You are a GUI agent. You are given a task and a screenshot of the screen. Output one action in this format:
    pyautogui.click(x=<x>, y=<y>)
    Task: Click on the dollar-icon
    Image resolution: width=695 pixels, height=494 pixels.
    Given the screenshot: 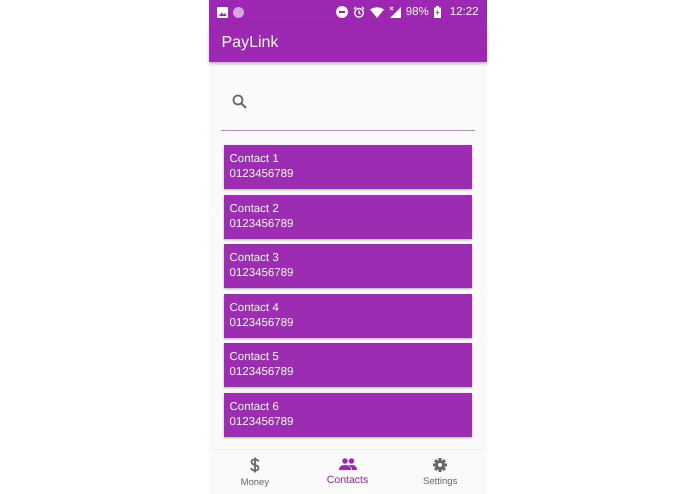 What is the action you would take?
    pyautogui.click(x=255, y=464)
    